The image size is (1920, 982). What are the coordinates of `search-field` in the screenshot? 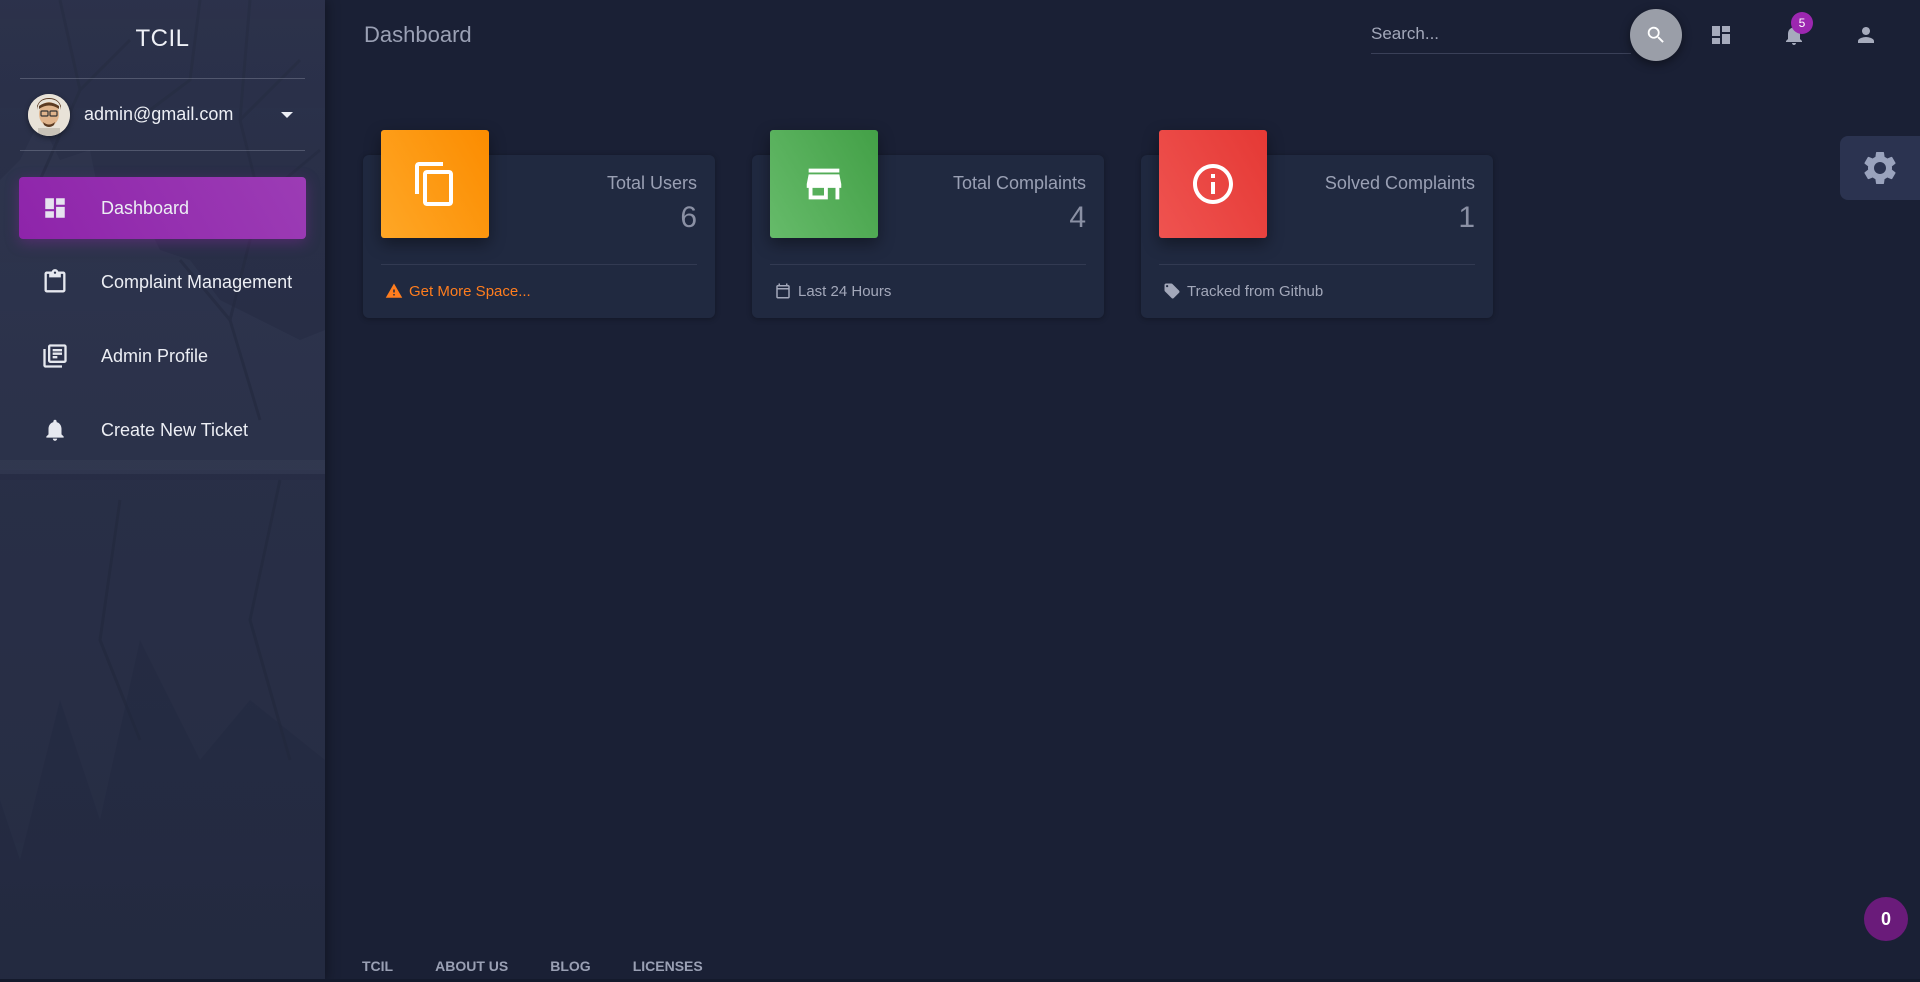 It's located at (1501, 34).